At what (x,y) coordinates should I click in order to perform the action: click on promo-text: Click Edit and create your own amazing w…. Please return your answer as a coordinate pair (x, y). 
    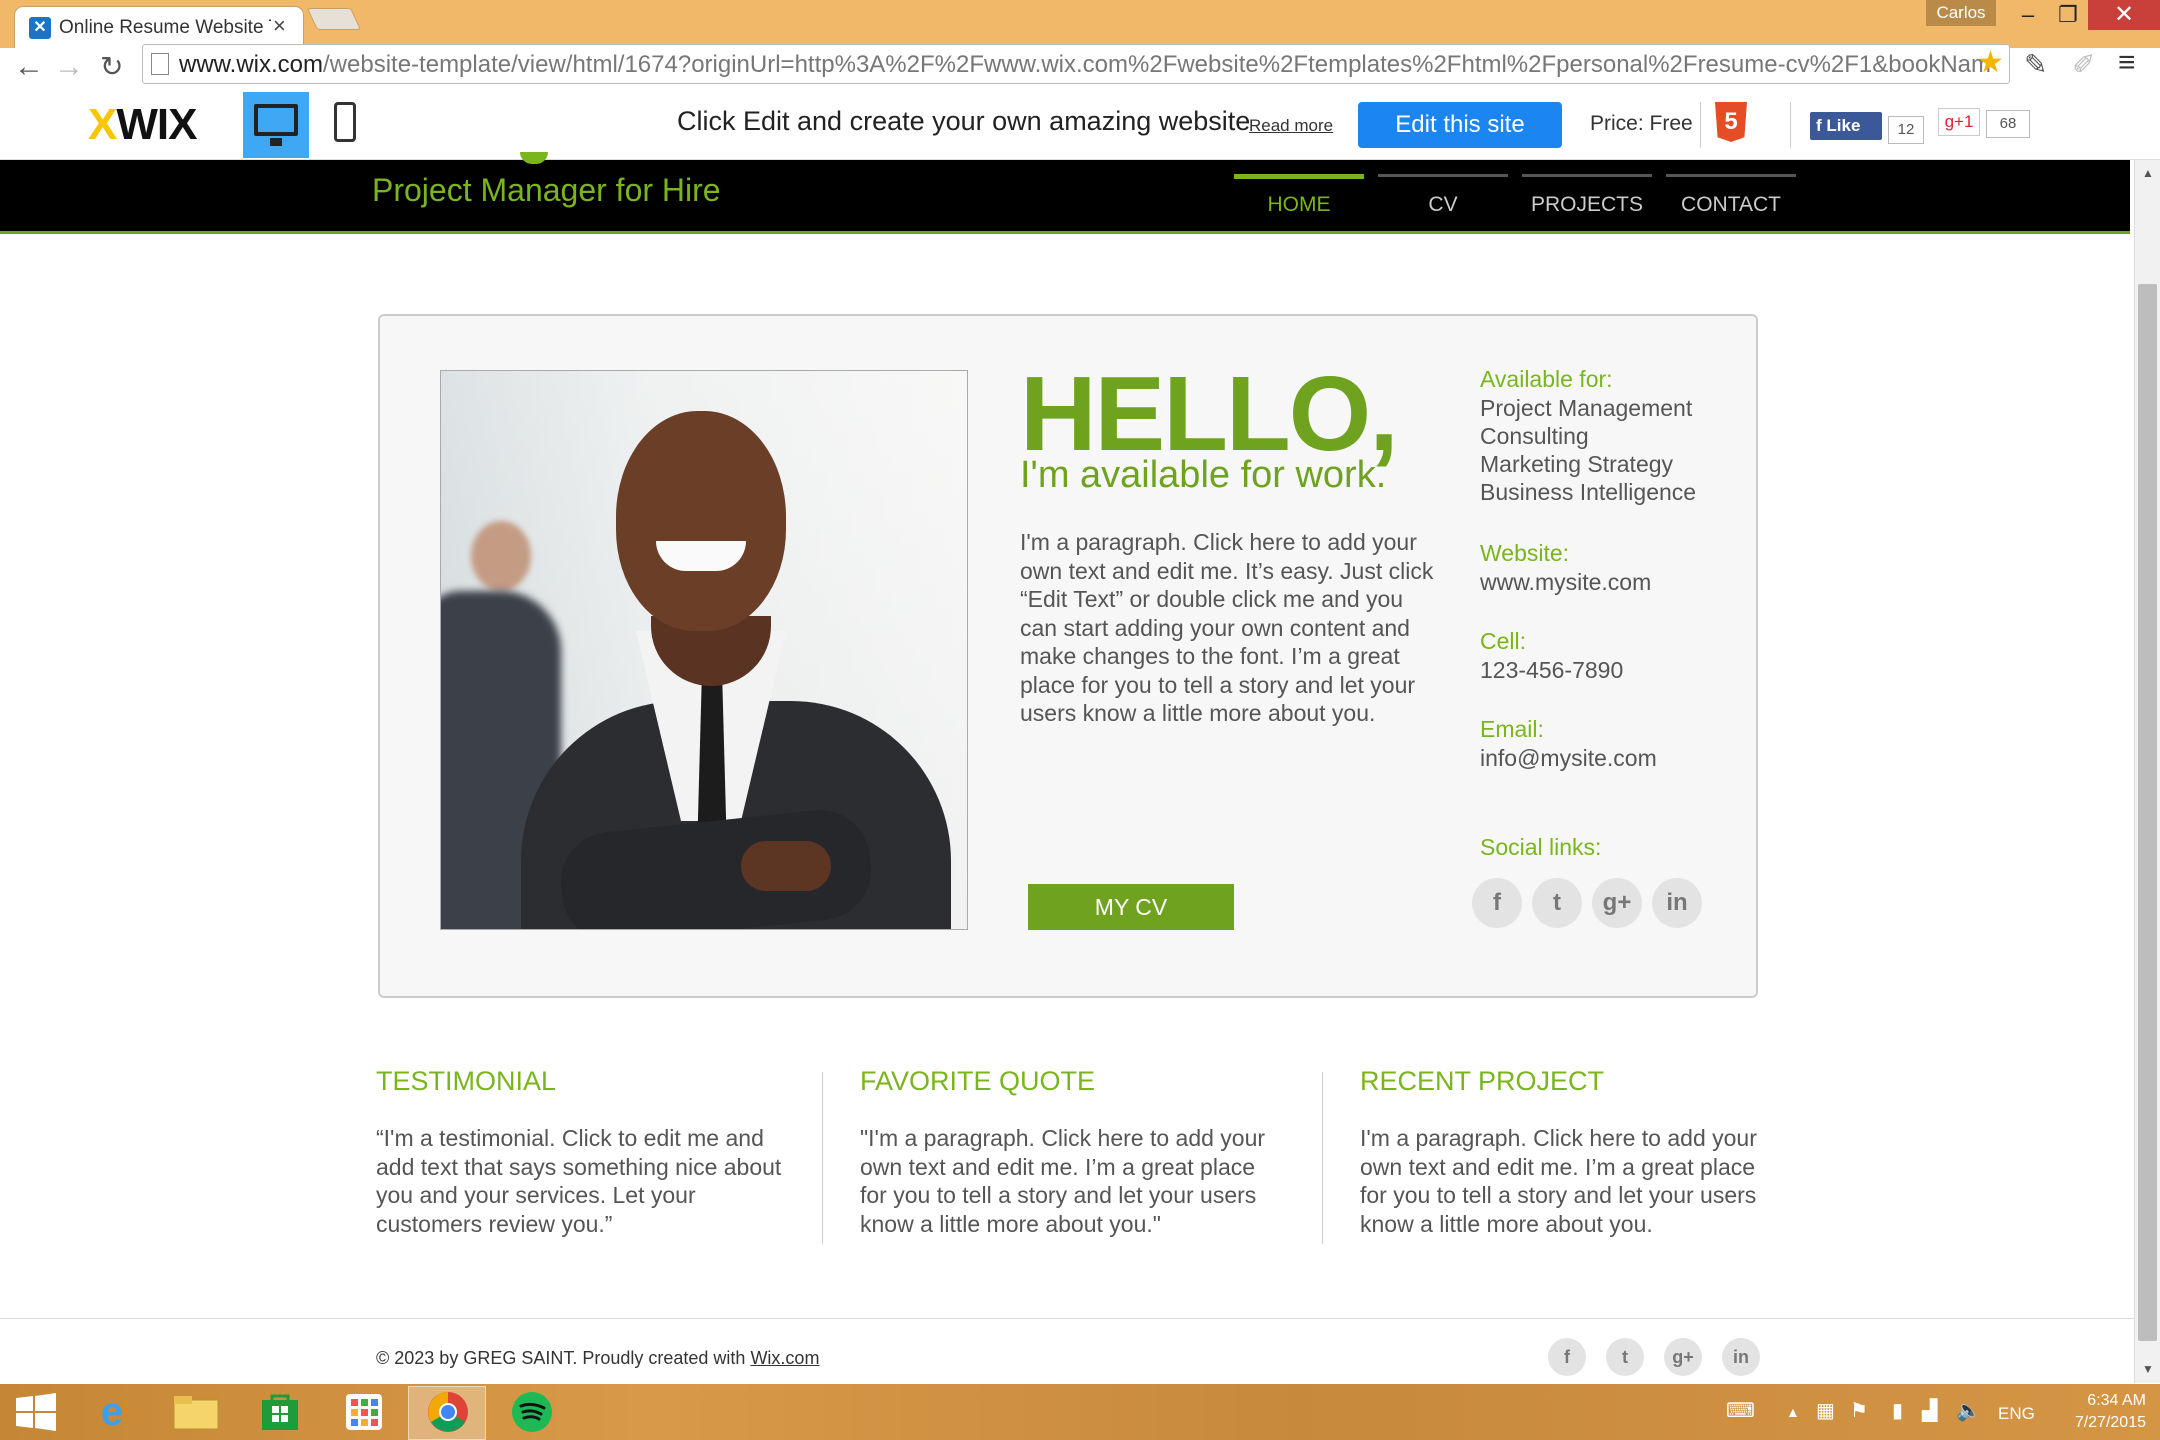
    Looking at the image, I should click on (964, 121).